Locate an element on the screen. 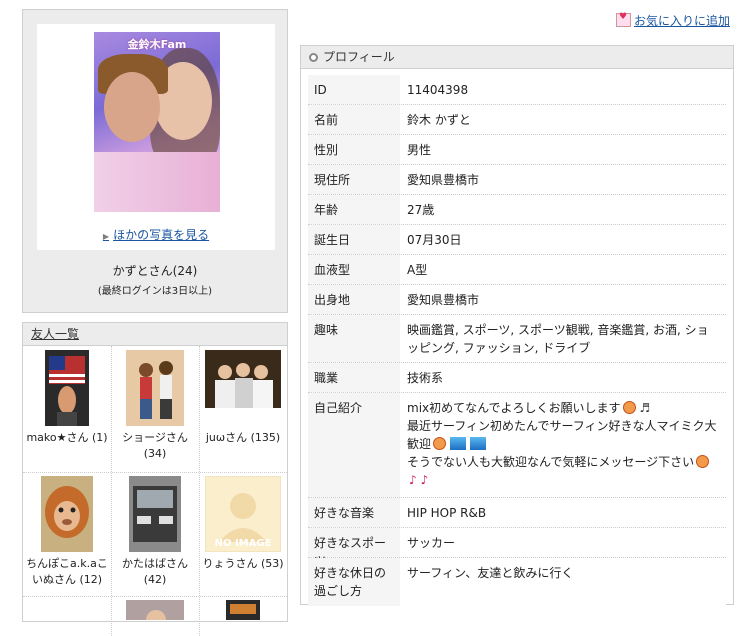  more-photos-label: ほかの写真を見る is located at coordinates (161, 235).